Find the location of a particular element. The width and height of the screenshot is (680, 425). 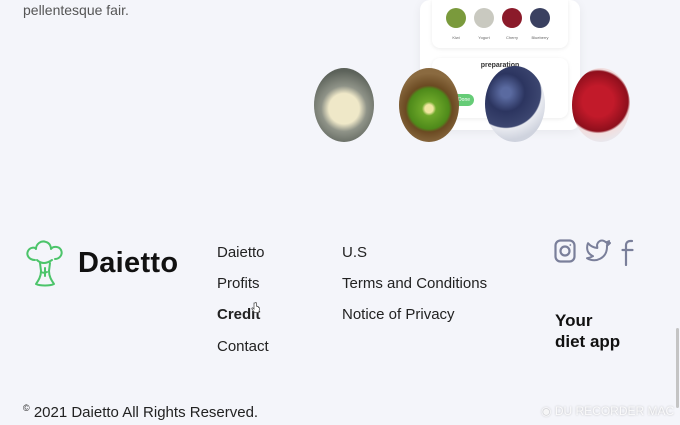

ingredient-label: Cherry is located at coordinates (511, 37).